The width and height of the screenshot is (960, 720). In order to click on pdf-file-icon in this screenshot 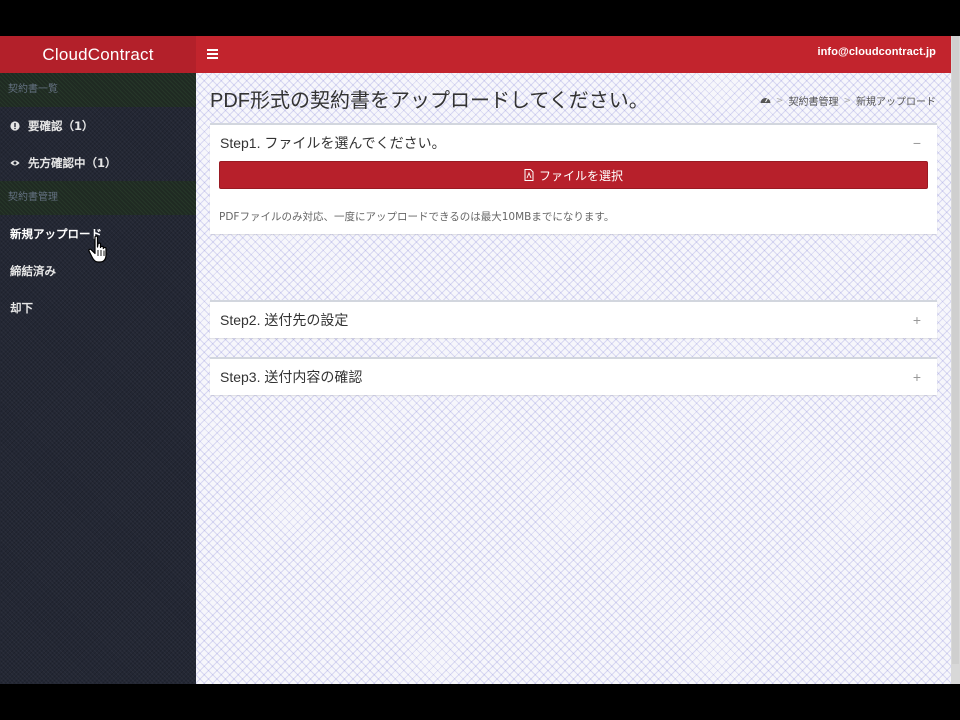, I will do `click(529, 175)`.